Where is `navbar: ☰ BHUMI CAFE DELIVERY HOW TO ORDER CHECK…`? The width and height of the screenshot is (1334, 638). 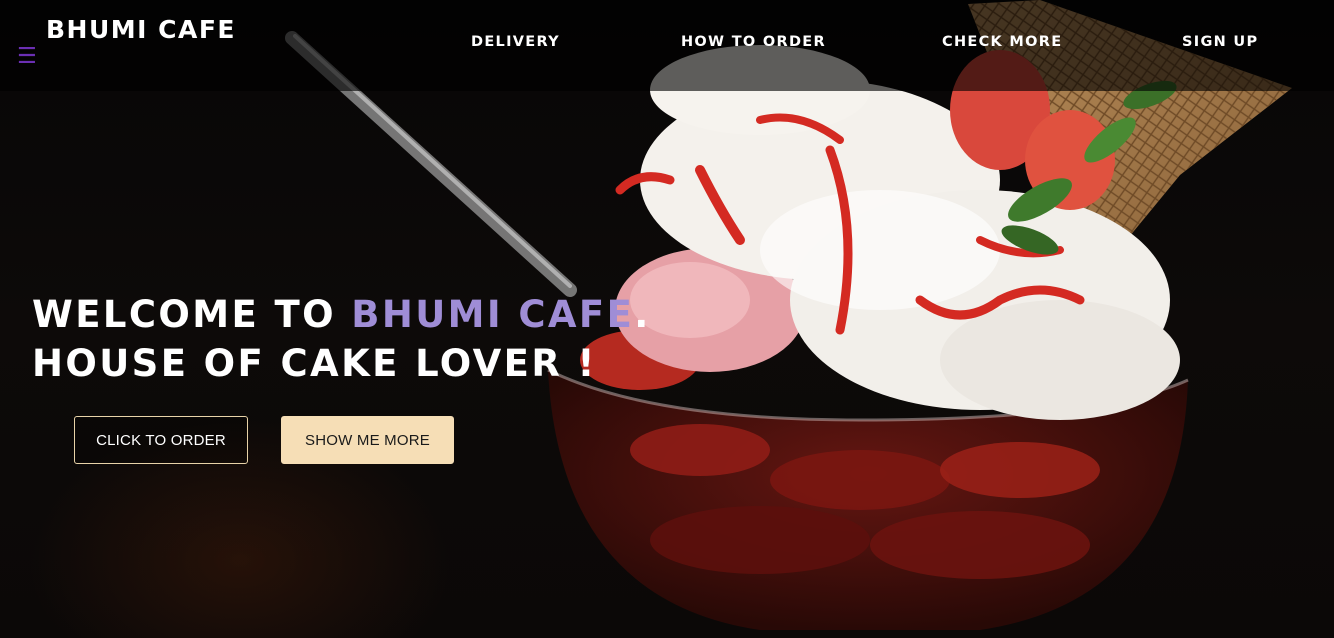 navbar: ☰ BHUMI CAFE DELIVERY HOW TO ORDER CHECK… is located at coordinates (667, 45).